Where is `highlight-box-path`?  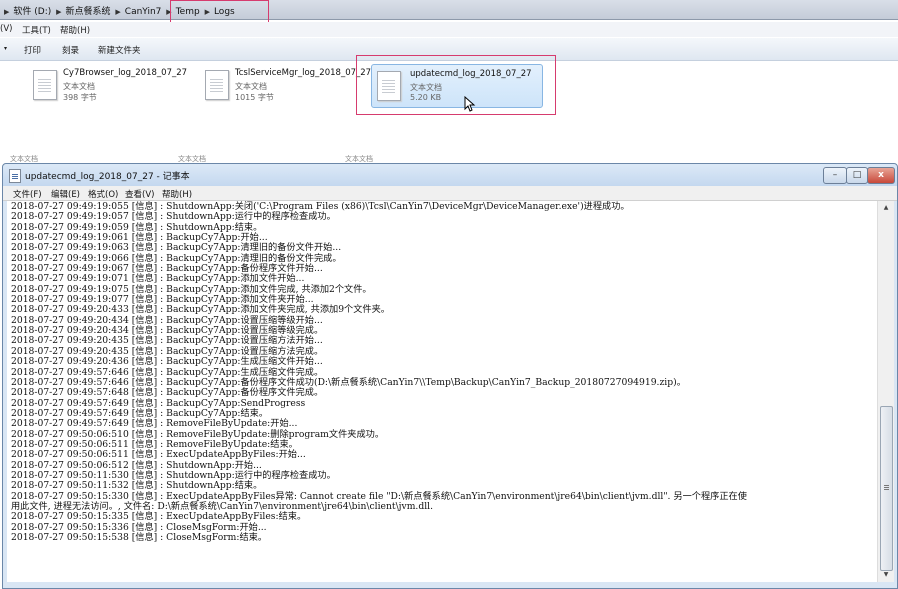 highlight-box-path is located at coordinates (219, 11).